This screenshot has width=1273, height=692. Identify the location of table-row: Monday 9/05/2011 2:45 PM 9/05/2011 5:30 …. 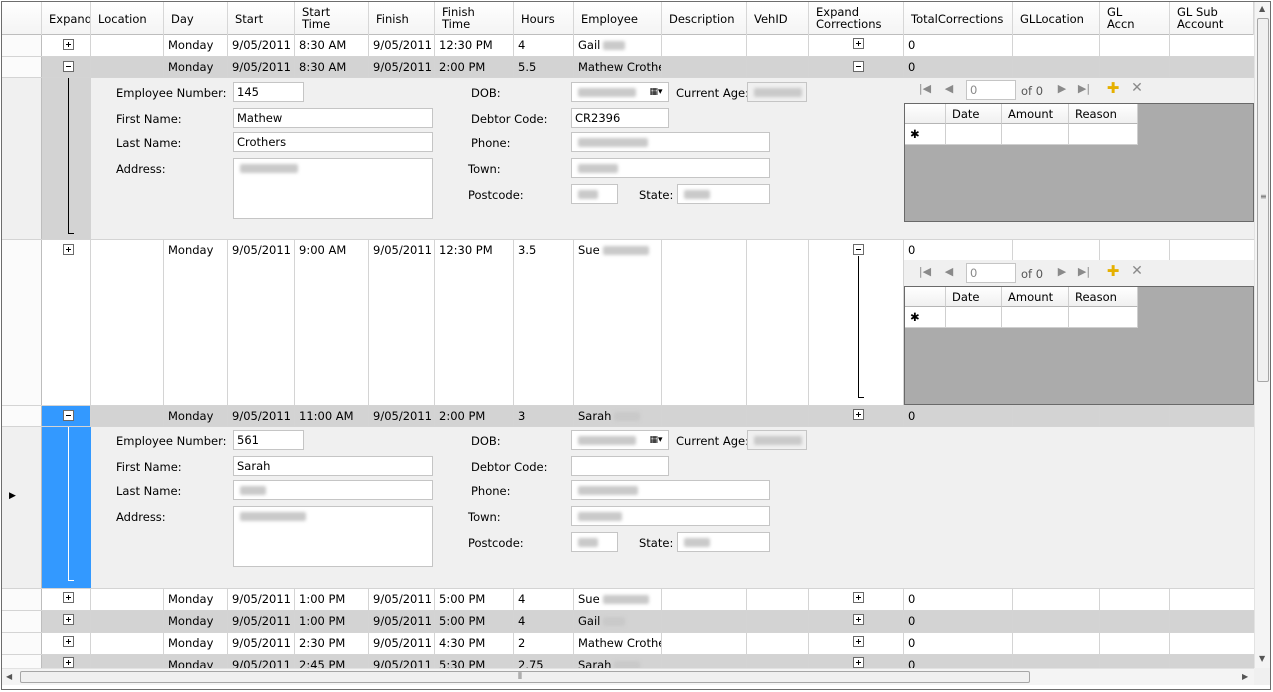
(628, 661).